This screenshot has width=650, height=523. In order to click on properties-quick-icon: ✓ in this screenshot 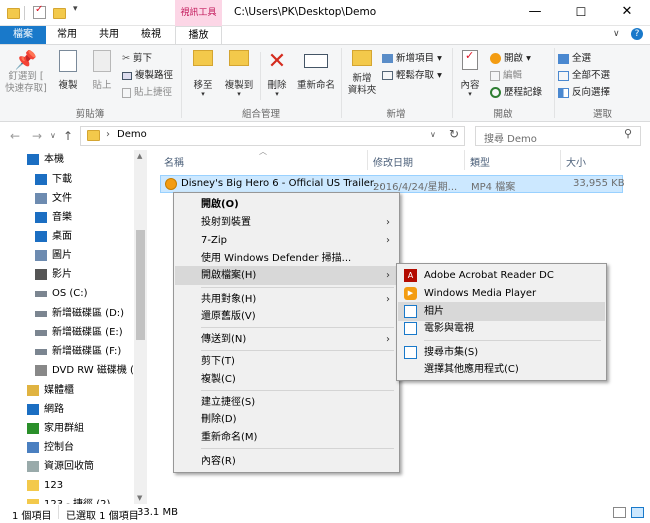, I will do `click(39, 11)`.